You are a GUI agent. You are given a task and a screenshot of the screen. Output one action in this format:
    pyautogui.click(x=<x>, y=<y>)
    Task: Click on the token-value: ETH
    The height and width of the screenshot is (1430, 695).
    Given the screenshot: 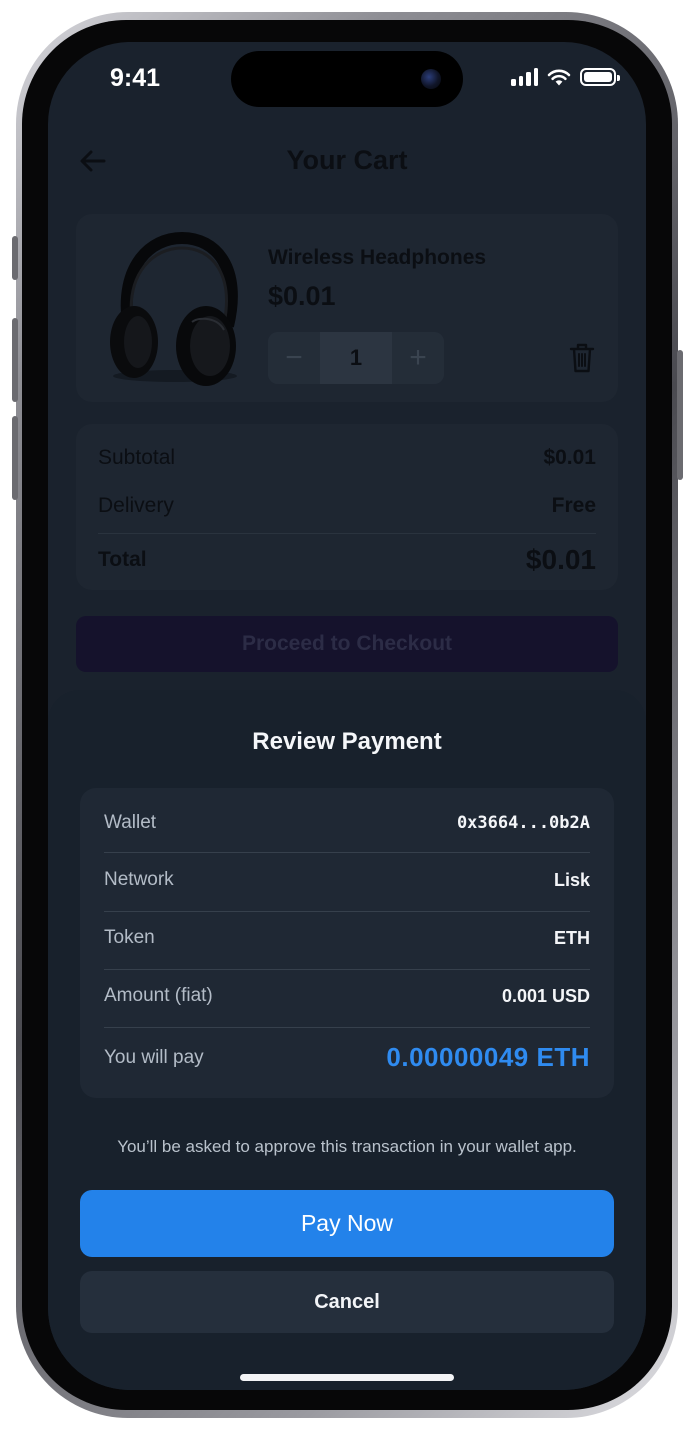 What is the action you would take?
    pyautogui.click(x=572, y=937)
    